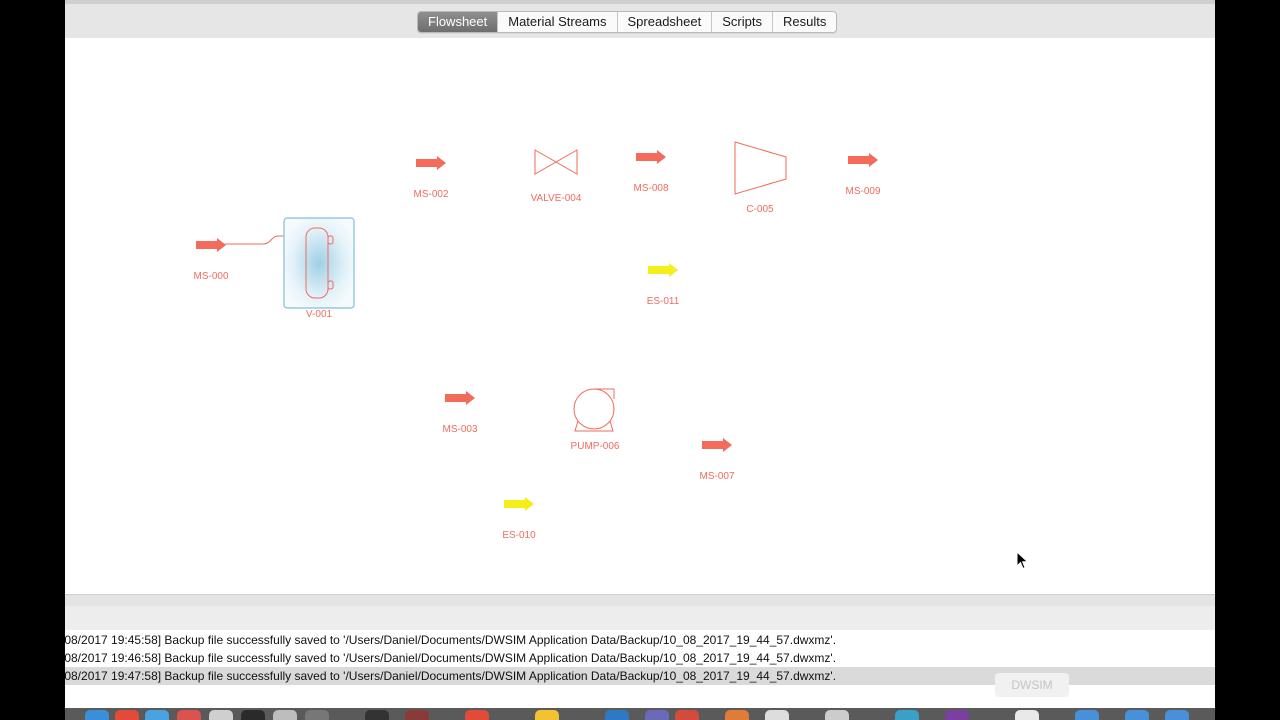  I want to click on ms-000-label: MS-000, so click(211, 276).